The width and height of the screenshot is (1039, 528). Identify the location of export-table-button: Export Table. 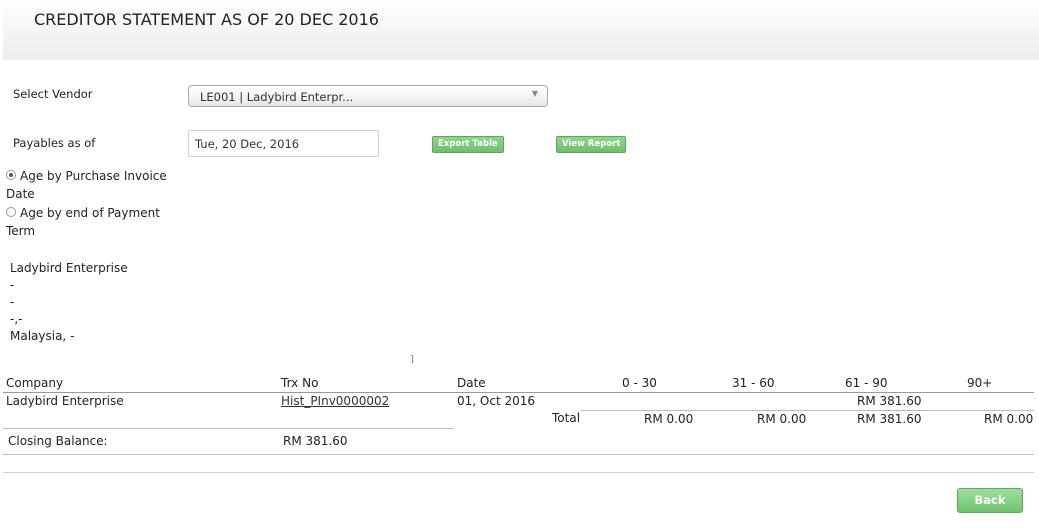
(468, 144).